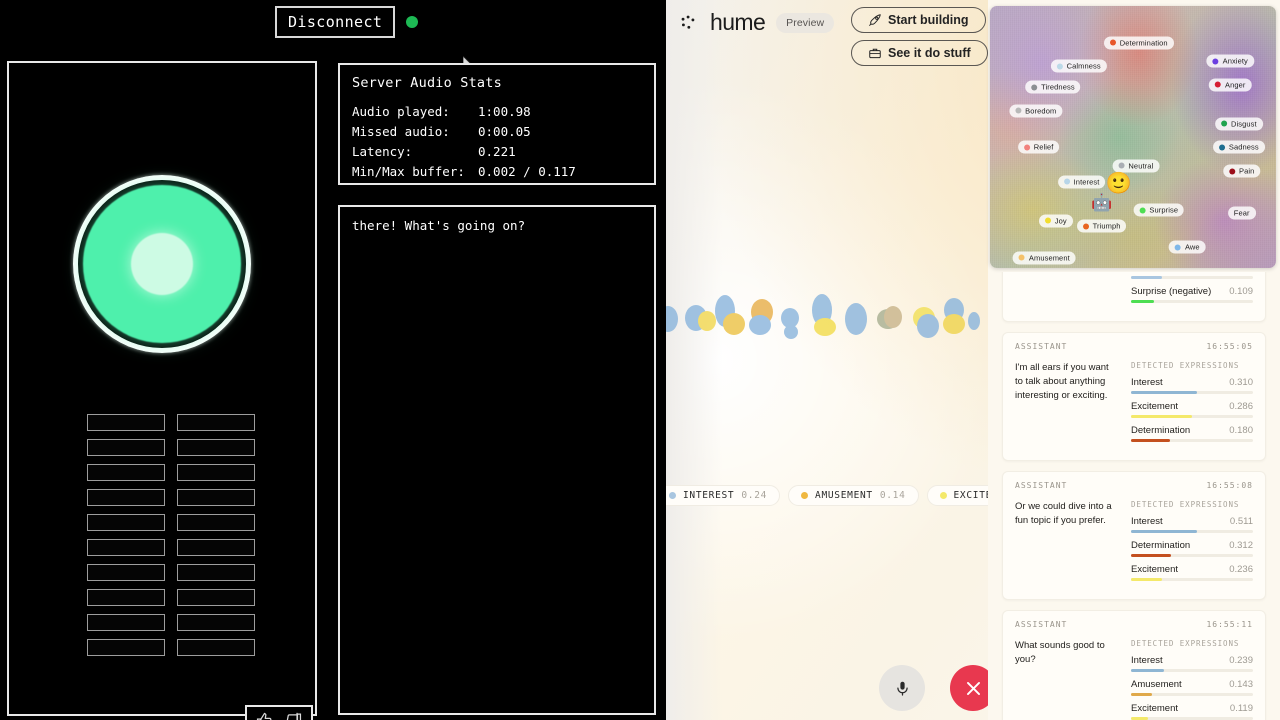 The image size is (1280, 720). I want to click on emotion-map-label: Interest, so click(1081, 182).